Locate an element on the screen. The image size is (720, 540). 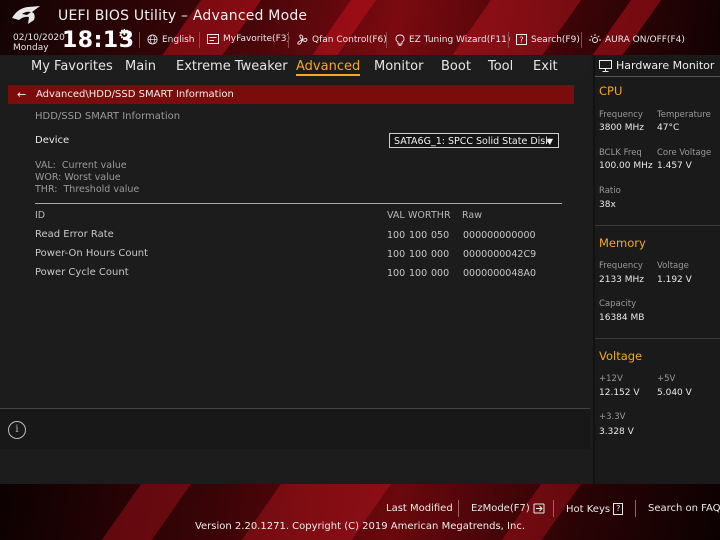
aura-toggle-button: AURA ON/OFF(F4) is located at coordinates (637, 39).